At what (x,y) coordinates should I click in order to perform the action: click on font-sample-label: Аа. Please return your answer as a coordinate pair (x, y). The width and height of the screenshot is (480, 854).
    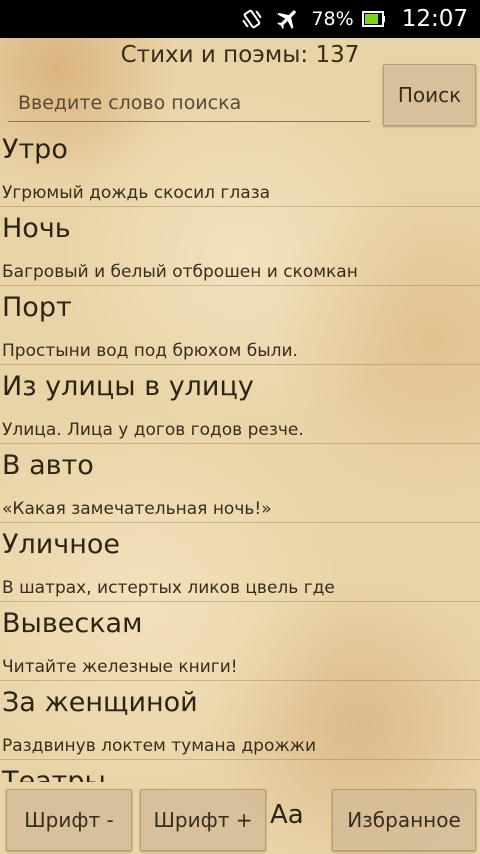
    Looking at the image, I should click on (287, 815).